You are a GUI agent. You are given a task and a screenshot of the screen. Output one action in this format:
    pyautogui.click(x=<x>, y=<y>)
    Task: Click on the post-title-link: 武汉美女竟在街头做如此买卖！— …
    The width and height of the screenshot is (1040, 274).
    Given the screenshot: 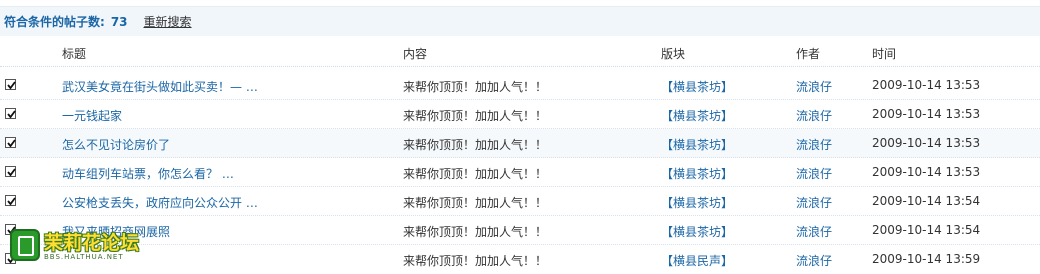 What is the action you would take?
    pyautogui.click(x=160, y=86)
    